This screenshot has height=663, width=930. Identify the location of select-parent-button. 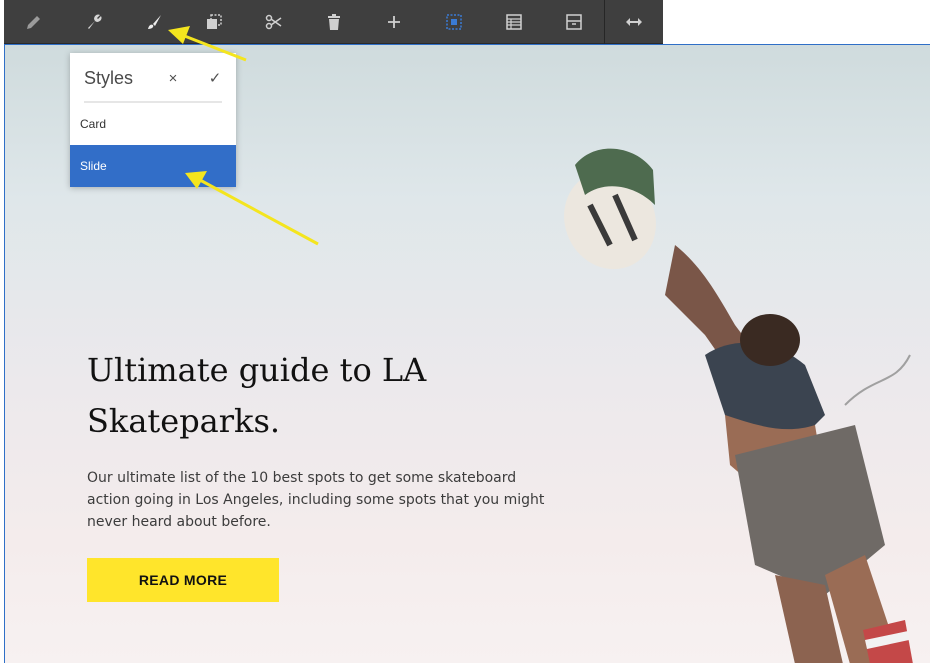
(454, 22).